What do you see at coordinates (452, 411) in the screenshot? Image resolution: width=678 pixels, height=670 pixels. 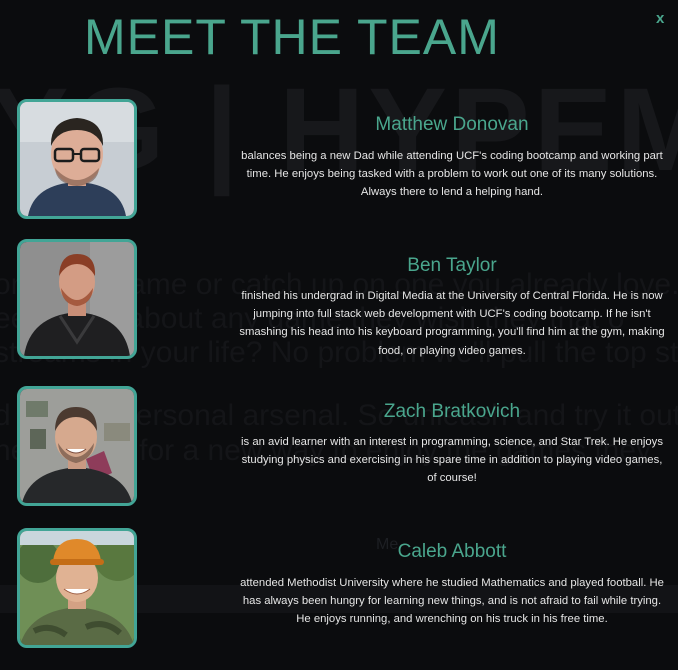 I see `member-name: Zach Bratkovich` at bounding box center [452, 411].